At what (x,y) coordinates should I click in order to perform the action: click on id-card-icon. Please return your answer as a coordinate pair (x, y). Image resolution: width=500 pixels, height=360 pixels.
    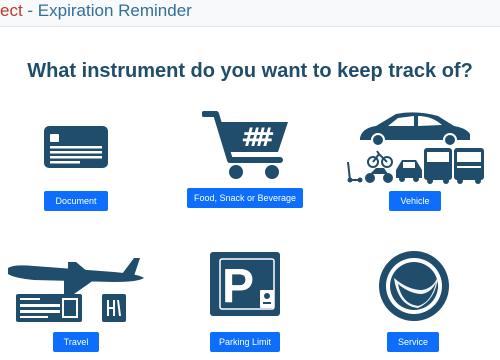
    Looking at the image, I should click on (76, 147).